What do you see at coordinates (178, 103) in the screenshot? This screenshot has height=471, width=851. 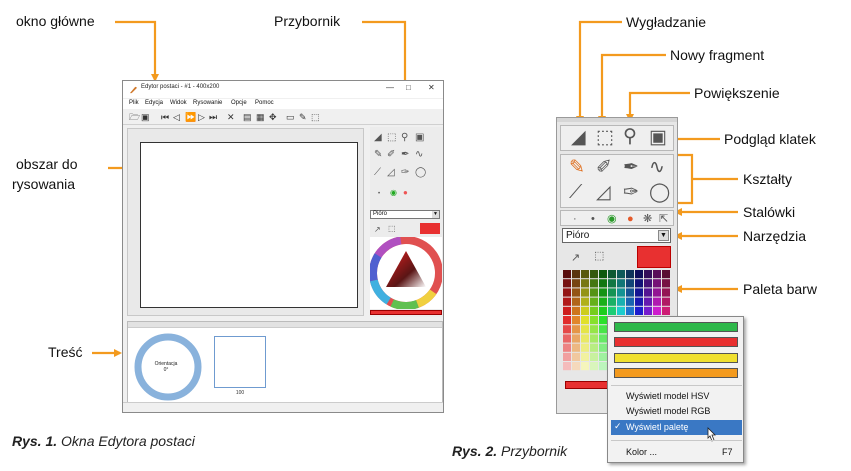 I see `menu-widok: Widok` at bounding box center [178, 103].